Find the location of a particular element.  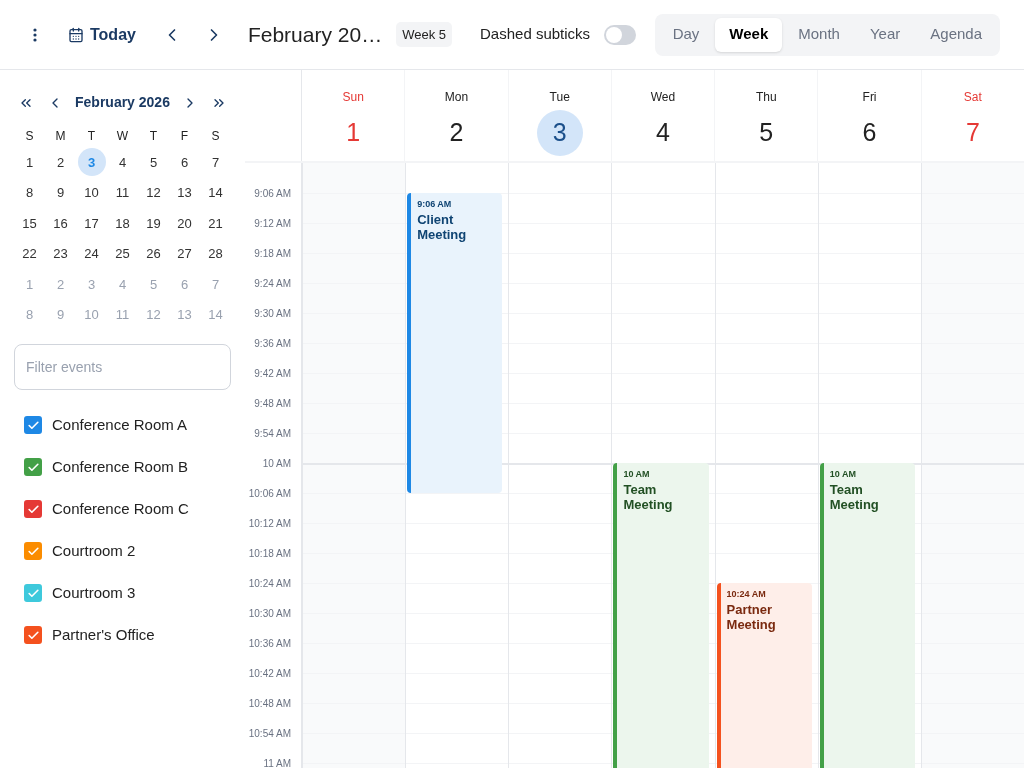

time-label: 10 AM is located at coordinates (276, 463).